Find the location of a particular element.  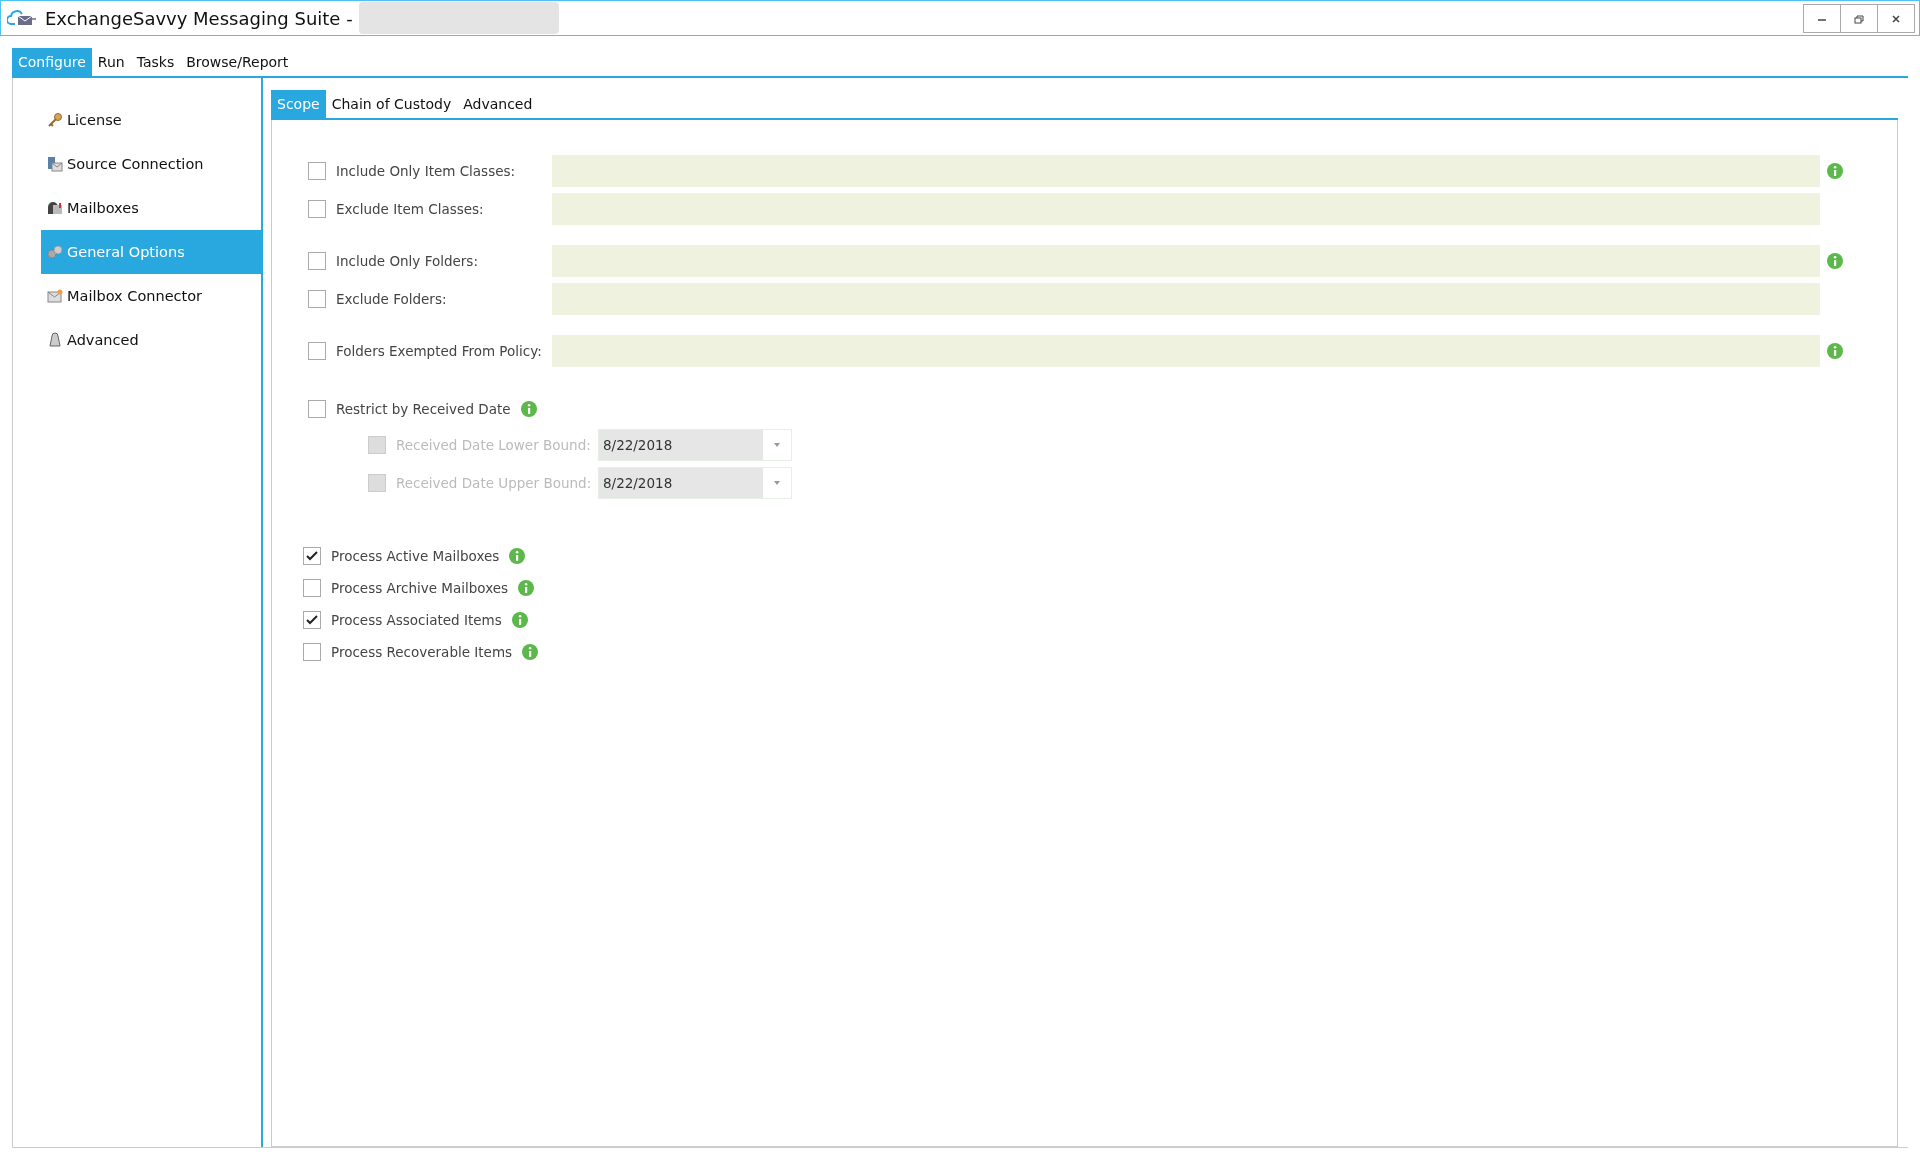

server-envelope-icon is located at coordinates (55, 164).